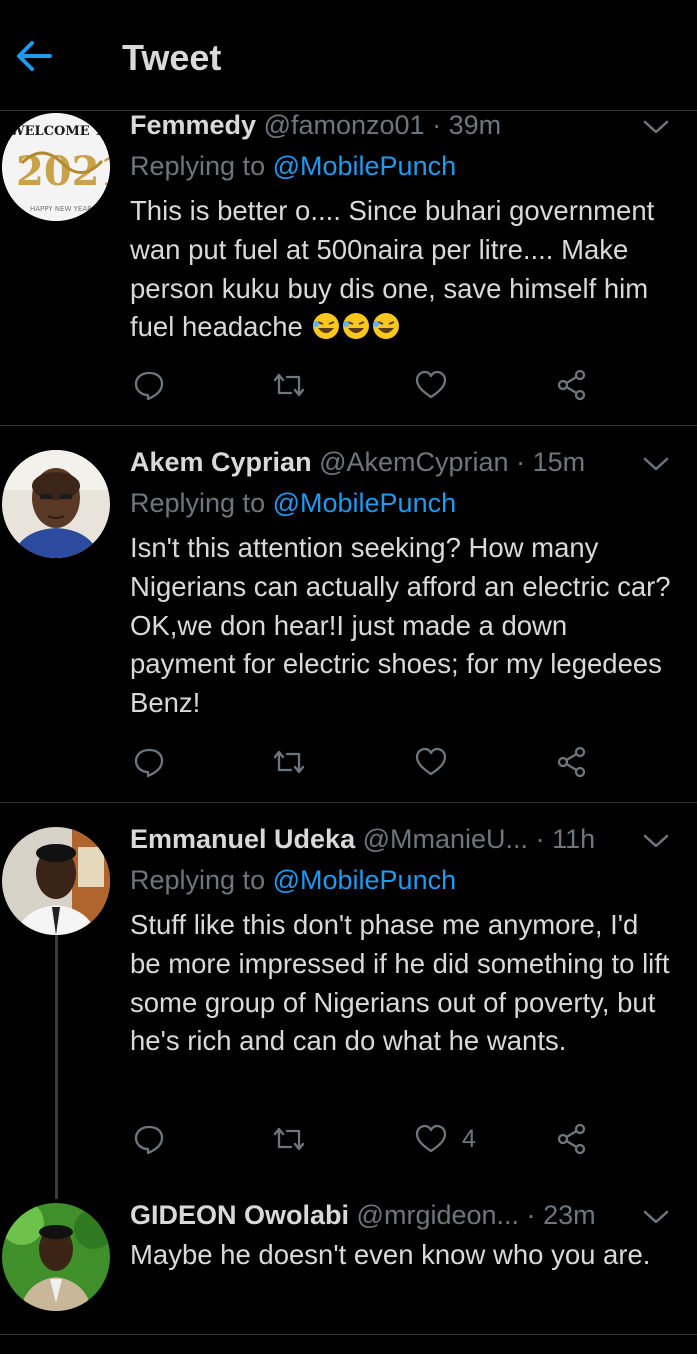  I want to click on page-title: Tweet, so click(172, 57).